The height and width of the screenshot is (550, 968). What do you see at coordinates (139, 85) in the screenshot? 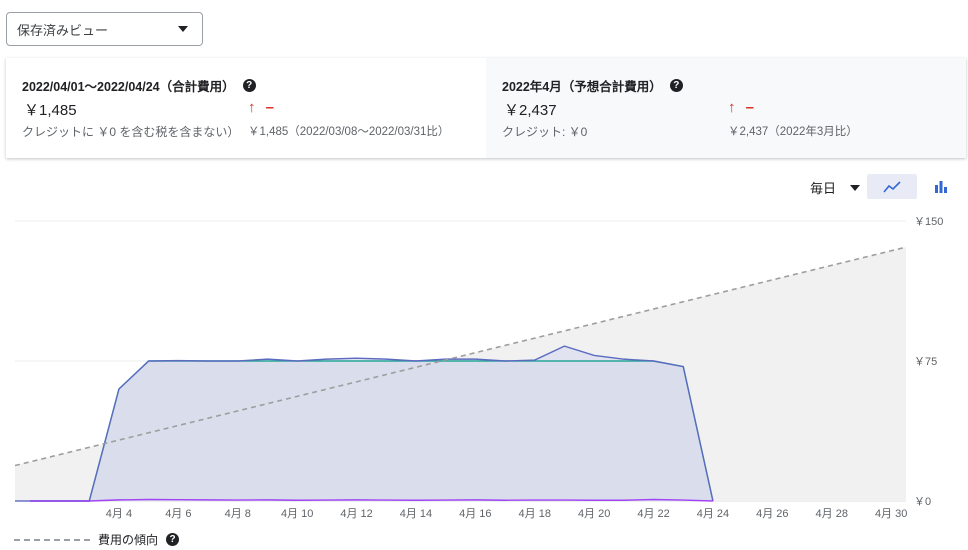
I see `current-cost-title: 2022/04/01～2022/04/24（合計費用） ?` at bounding box center [139, 85].